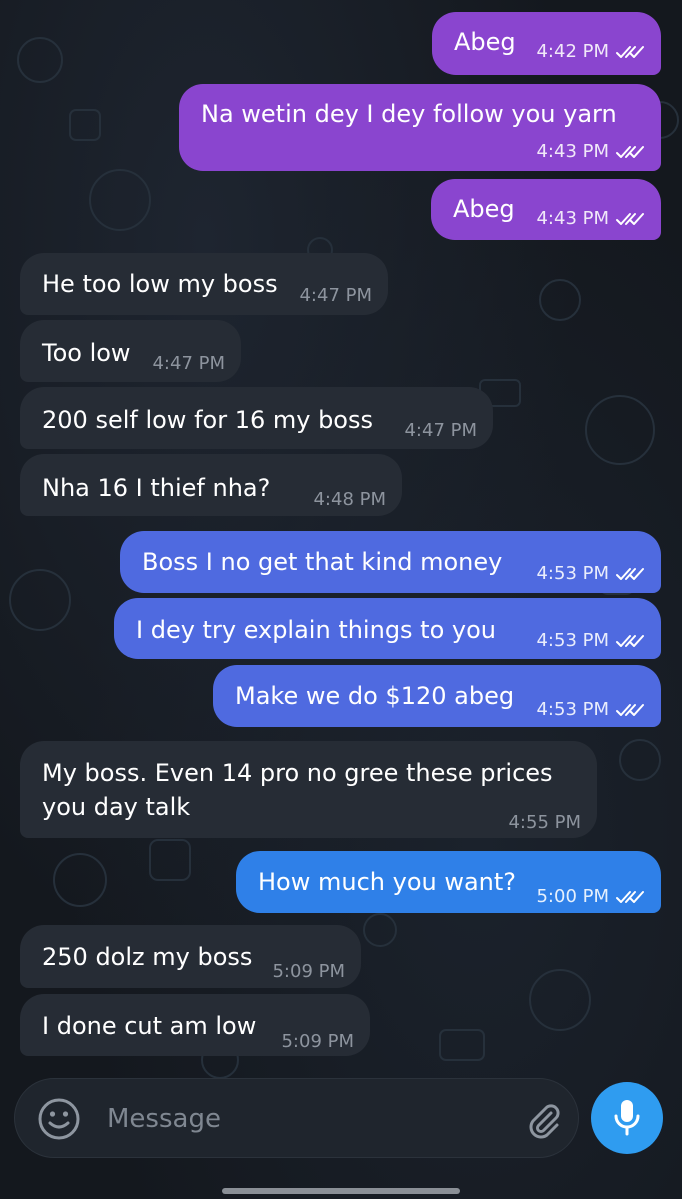  Describe the element at coordinates (409, 114) in the screenshot. I see `message-text: Na wetin dey I dey follow you yarn` at that location.